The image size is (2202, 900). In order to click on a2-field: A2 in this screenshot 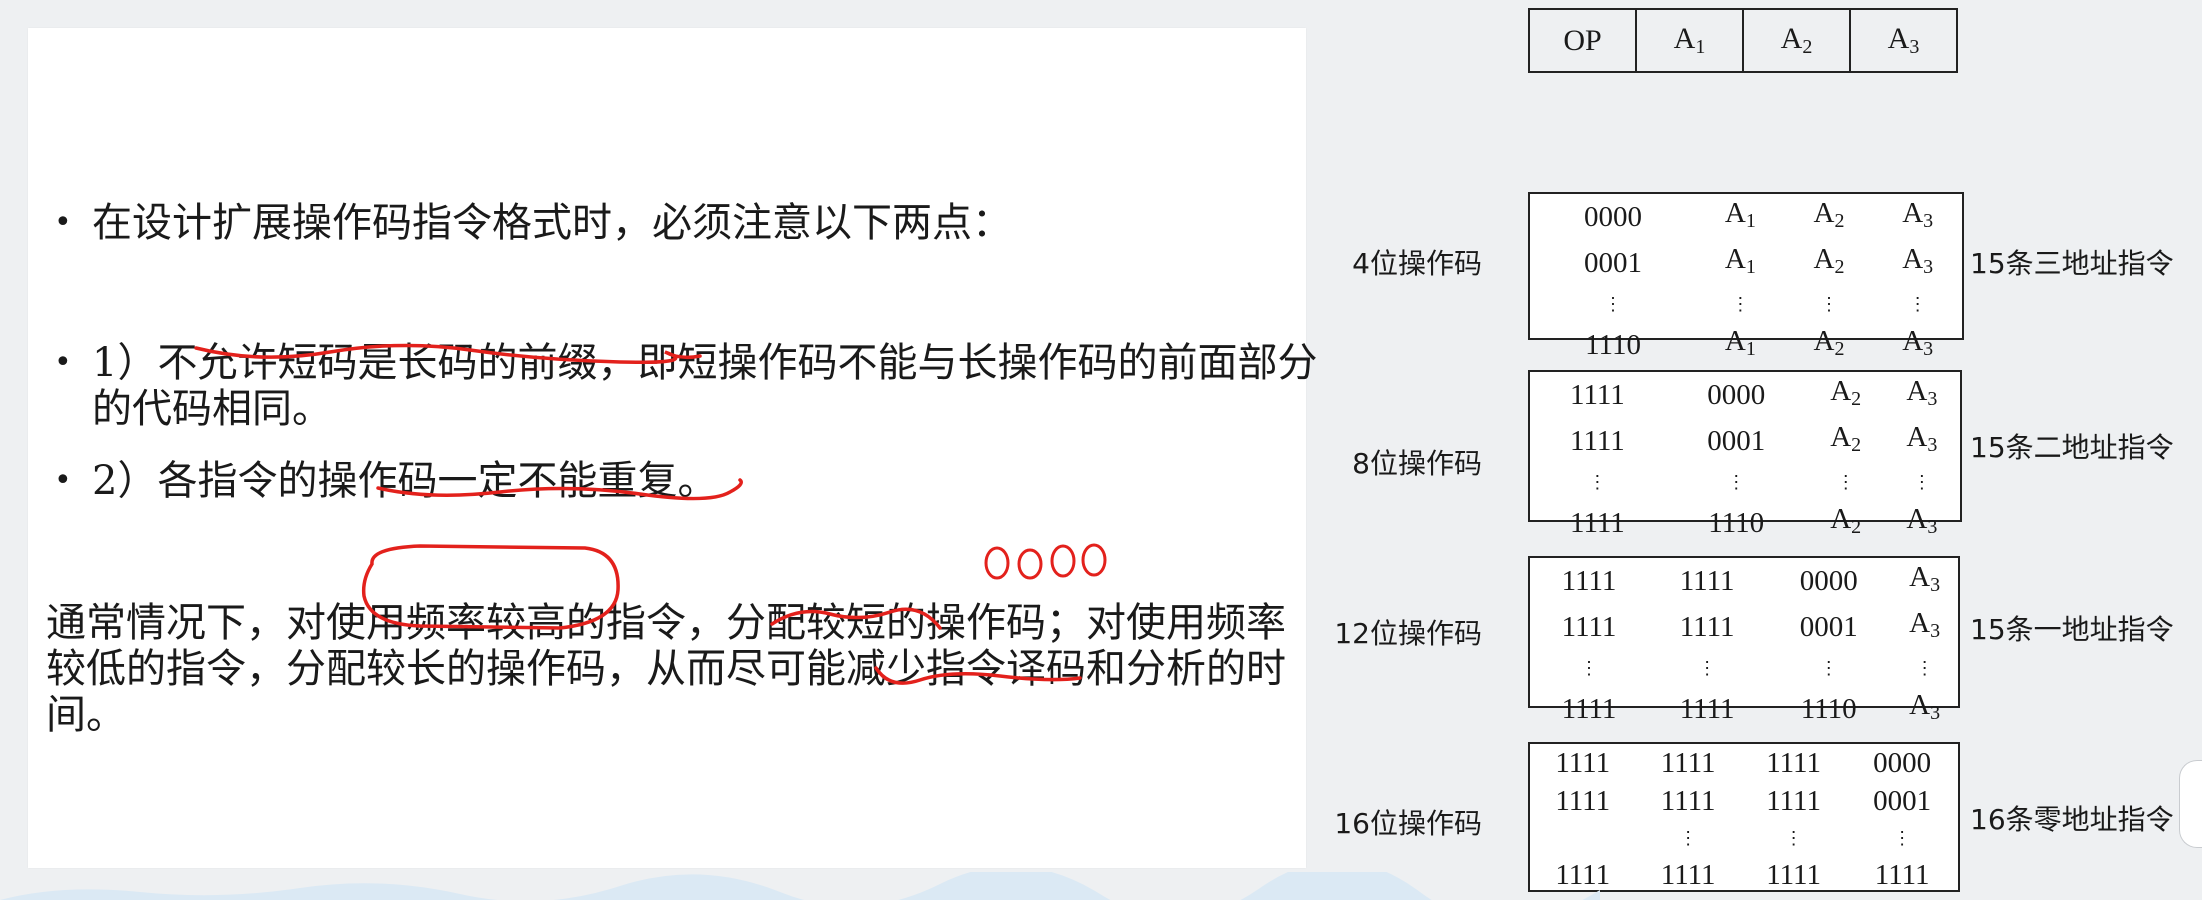, I will do `click(1796, 40)`.